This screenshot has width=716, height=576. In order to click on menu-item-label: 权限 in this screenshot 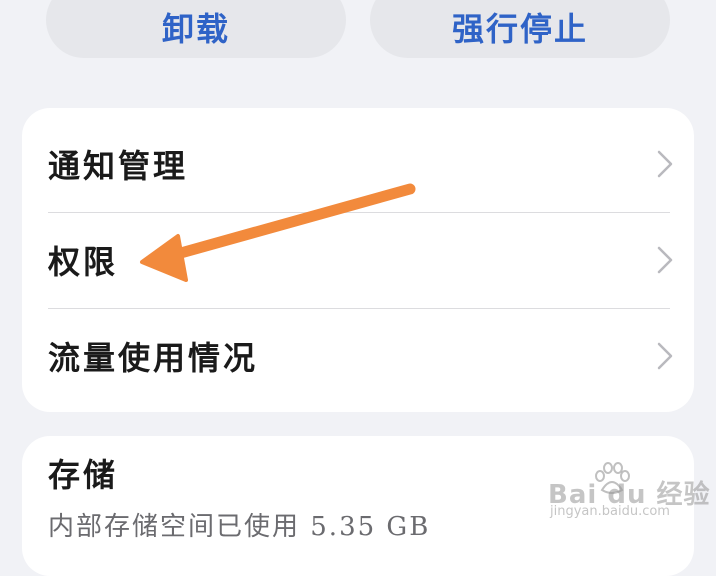, I will do `click(83, 262)`.